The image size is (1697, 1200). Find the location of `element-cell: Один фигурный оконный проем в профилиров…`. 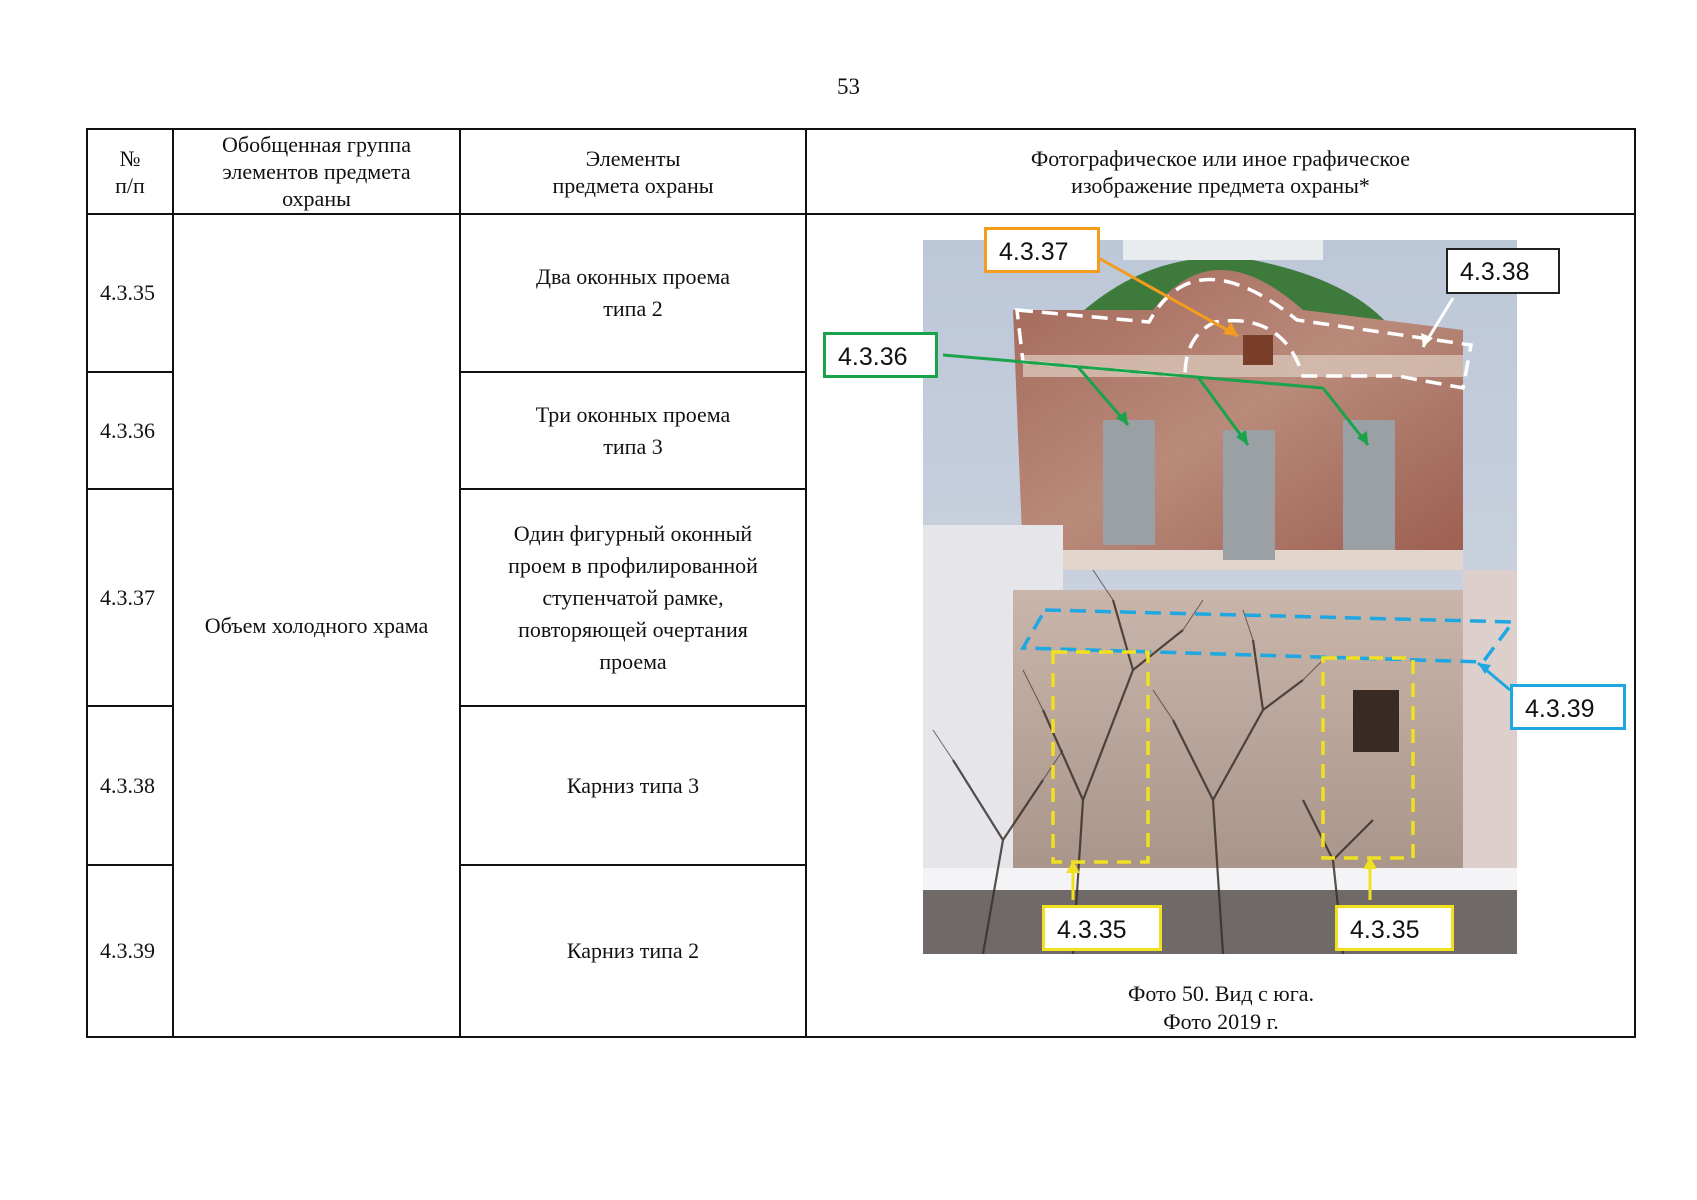

element-cell: Один фигурный оконный проем в профилиров… is located at coordinates (633, 597).